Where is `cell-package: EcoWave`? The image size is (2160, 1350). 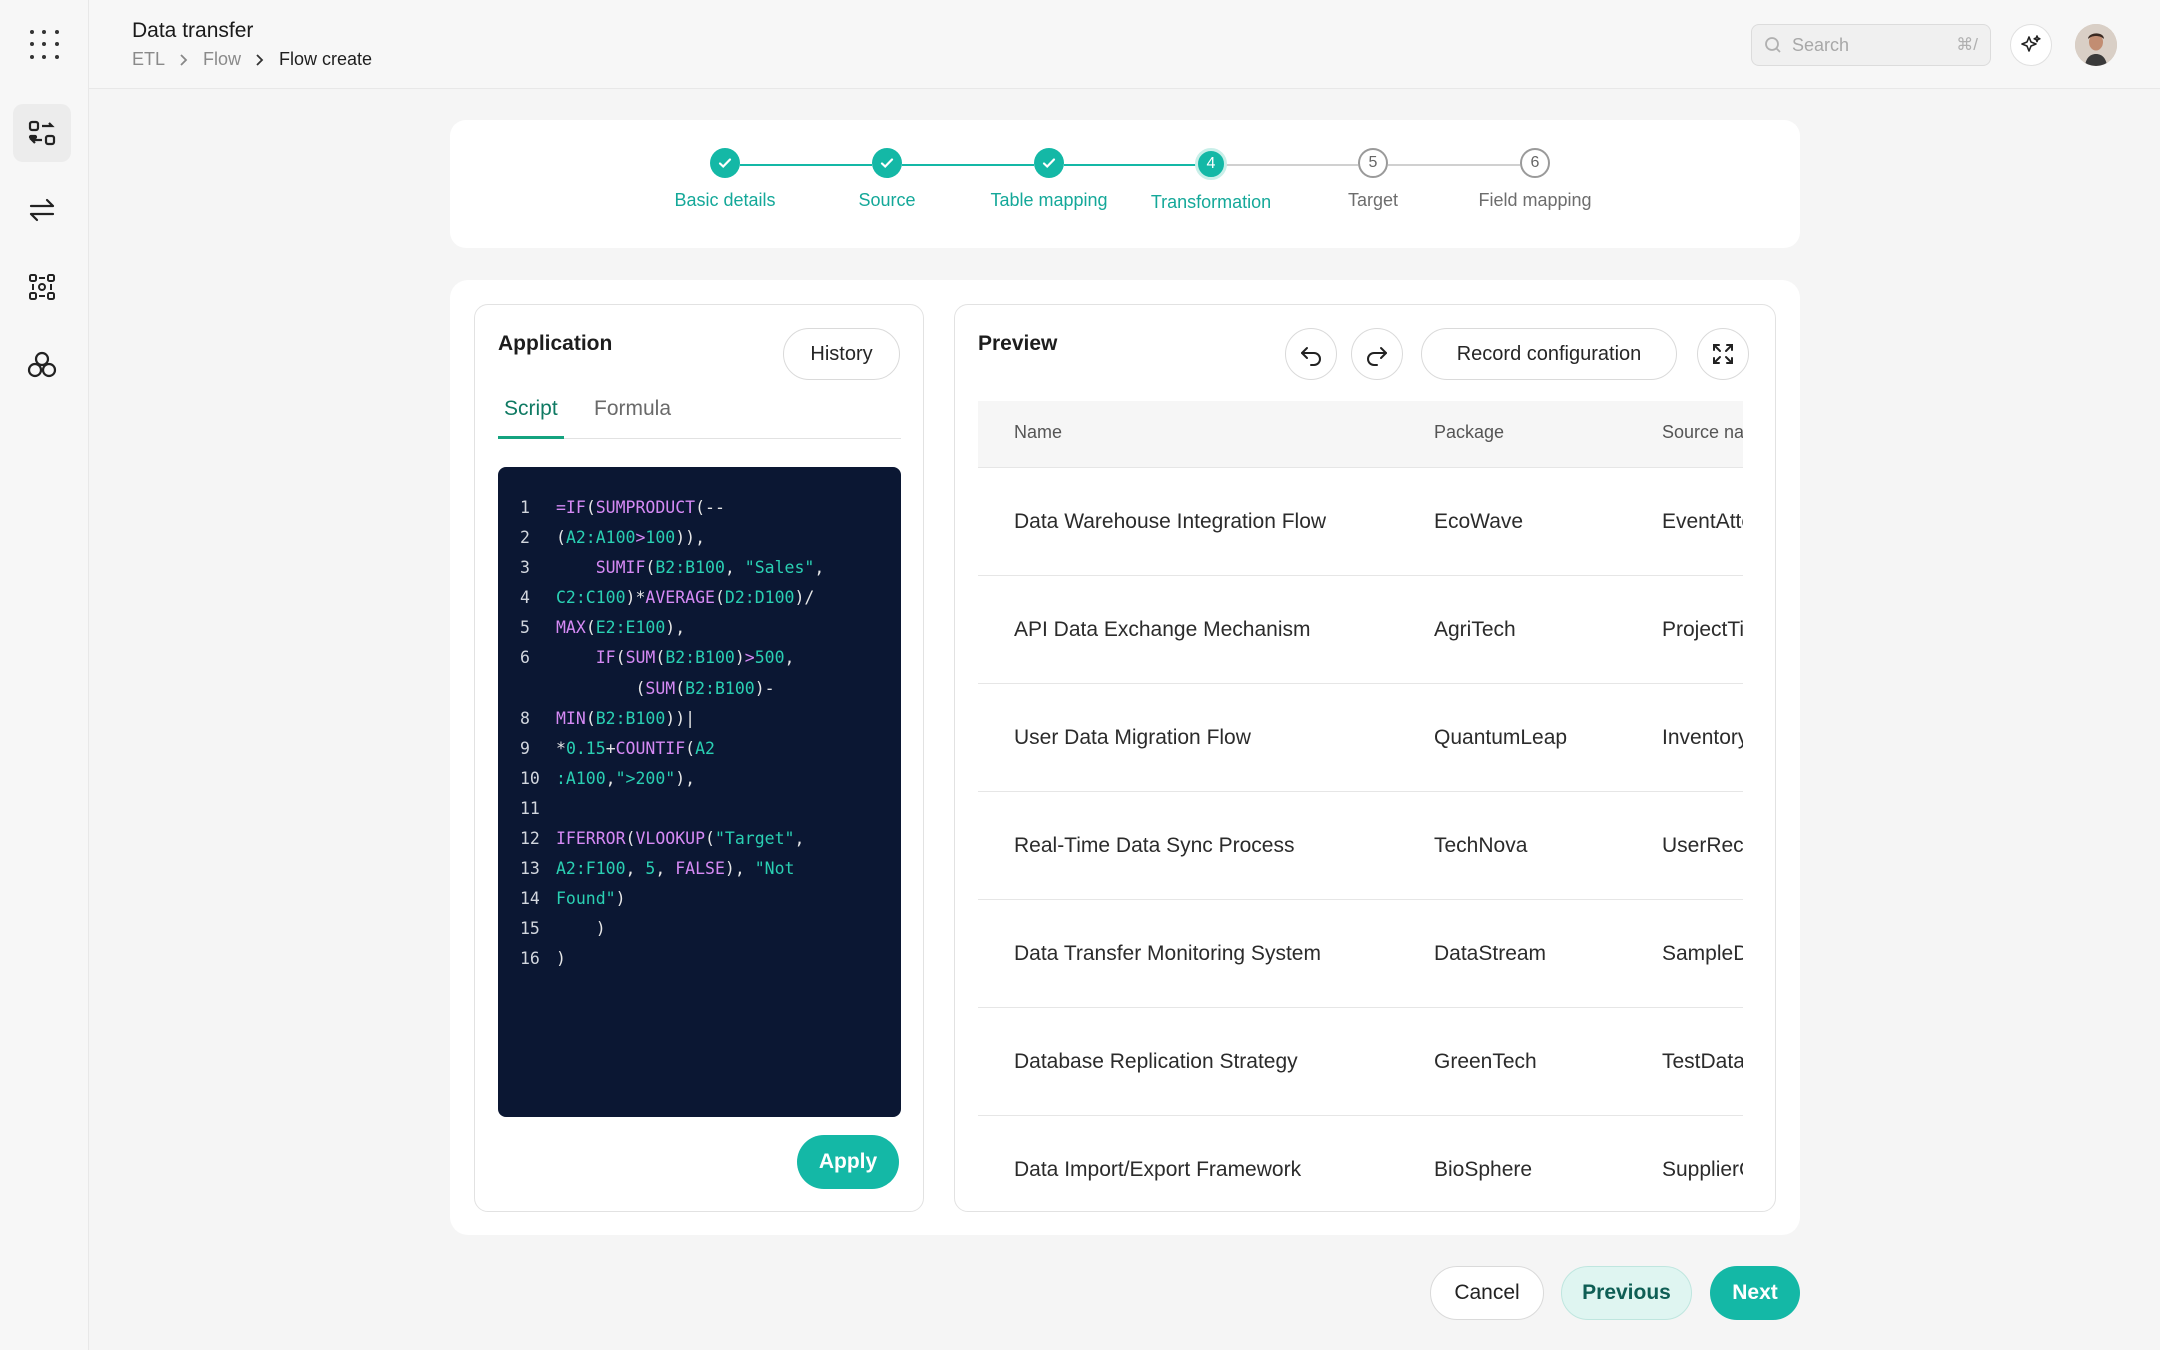
cell-package: EcoWave is located at coordinates (1479, 521).